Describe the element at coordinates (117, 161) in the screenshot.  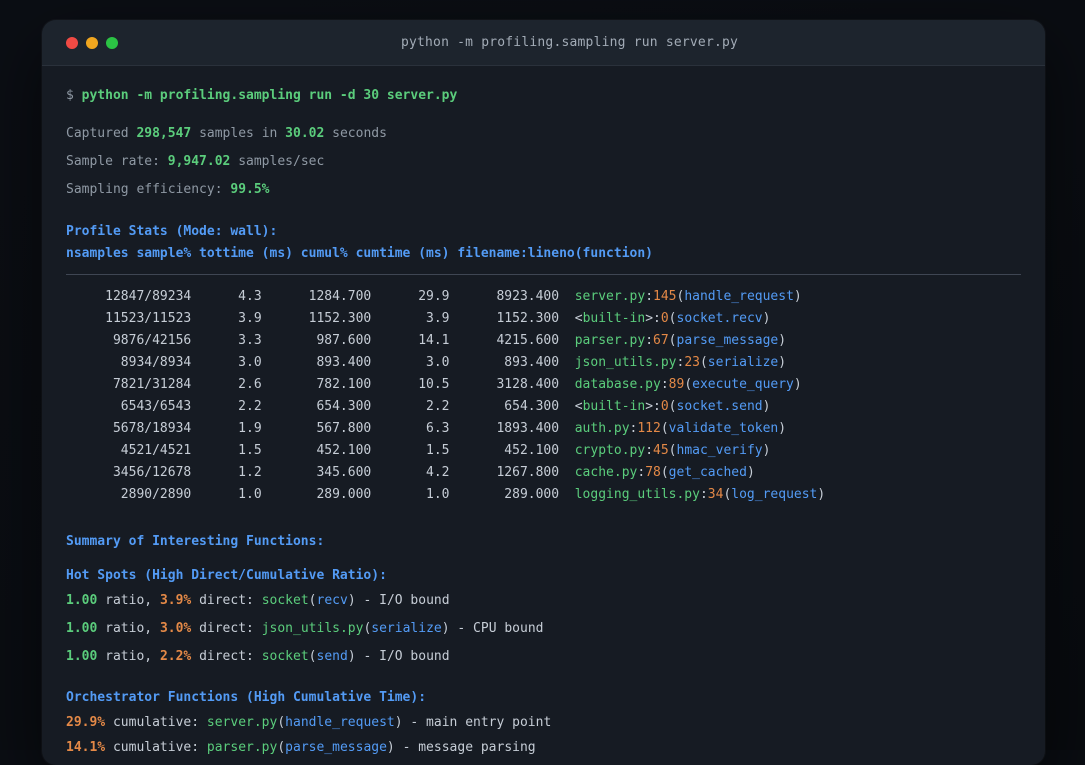
I see `text-segment: Sample rate:` at that location.